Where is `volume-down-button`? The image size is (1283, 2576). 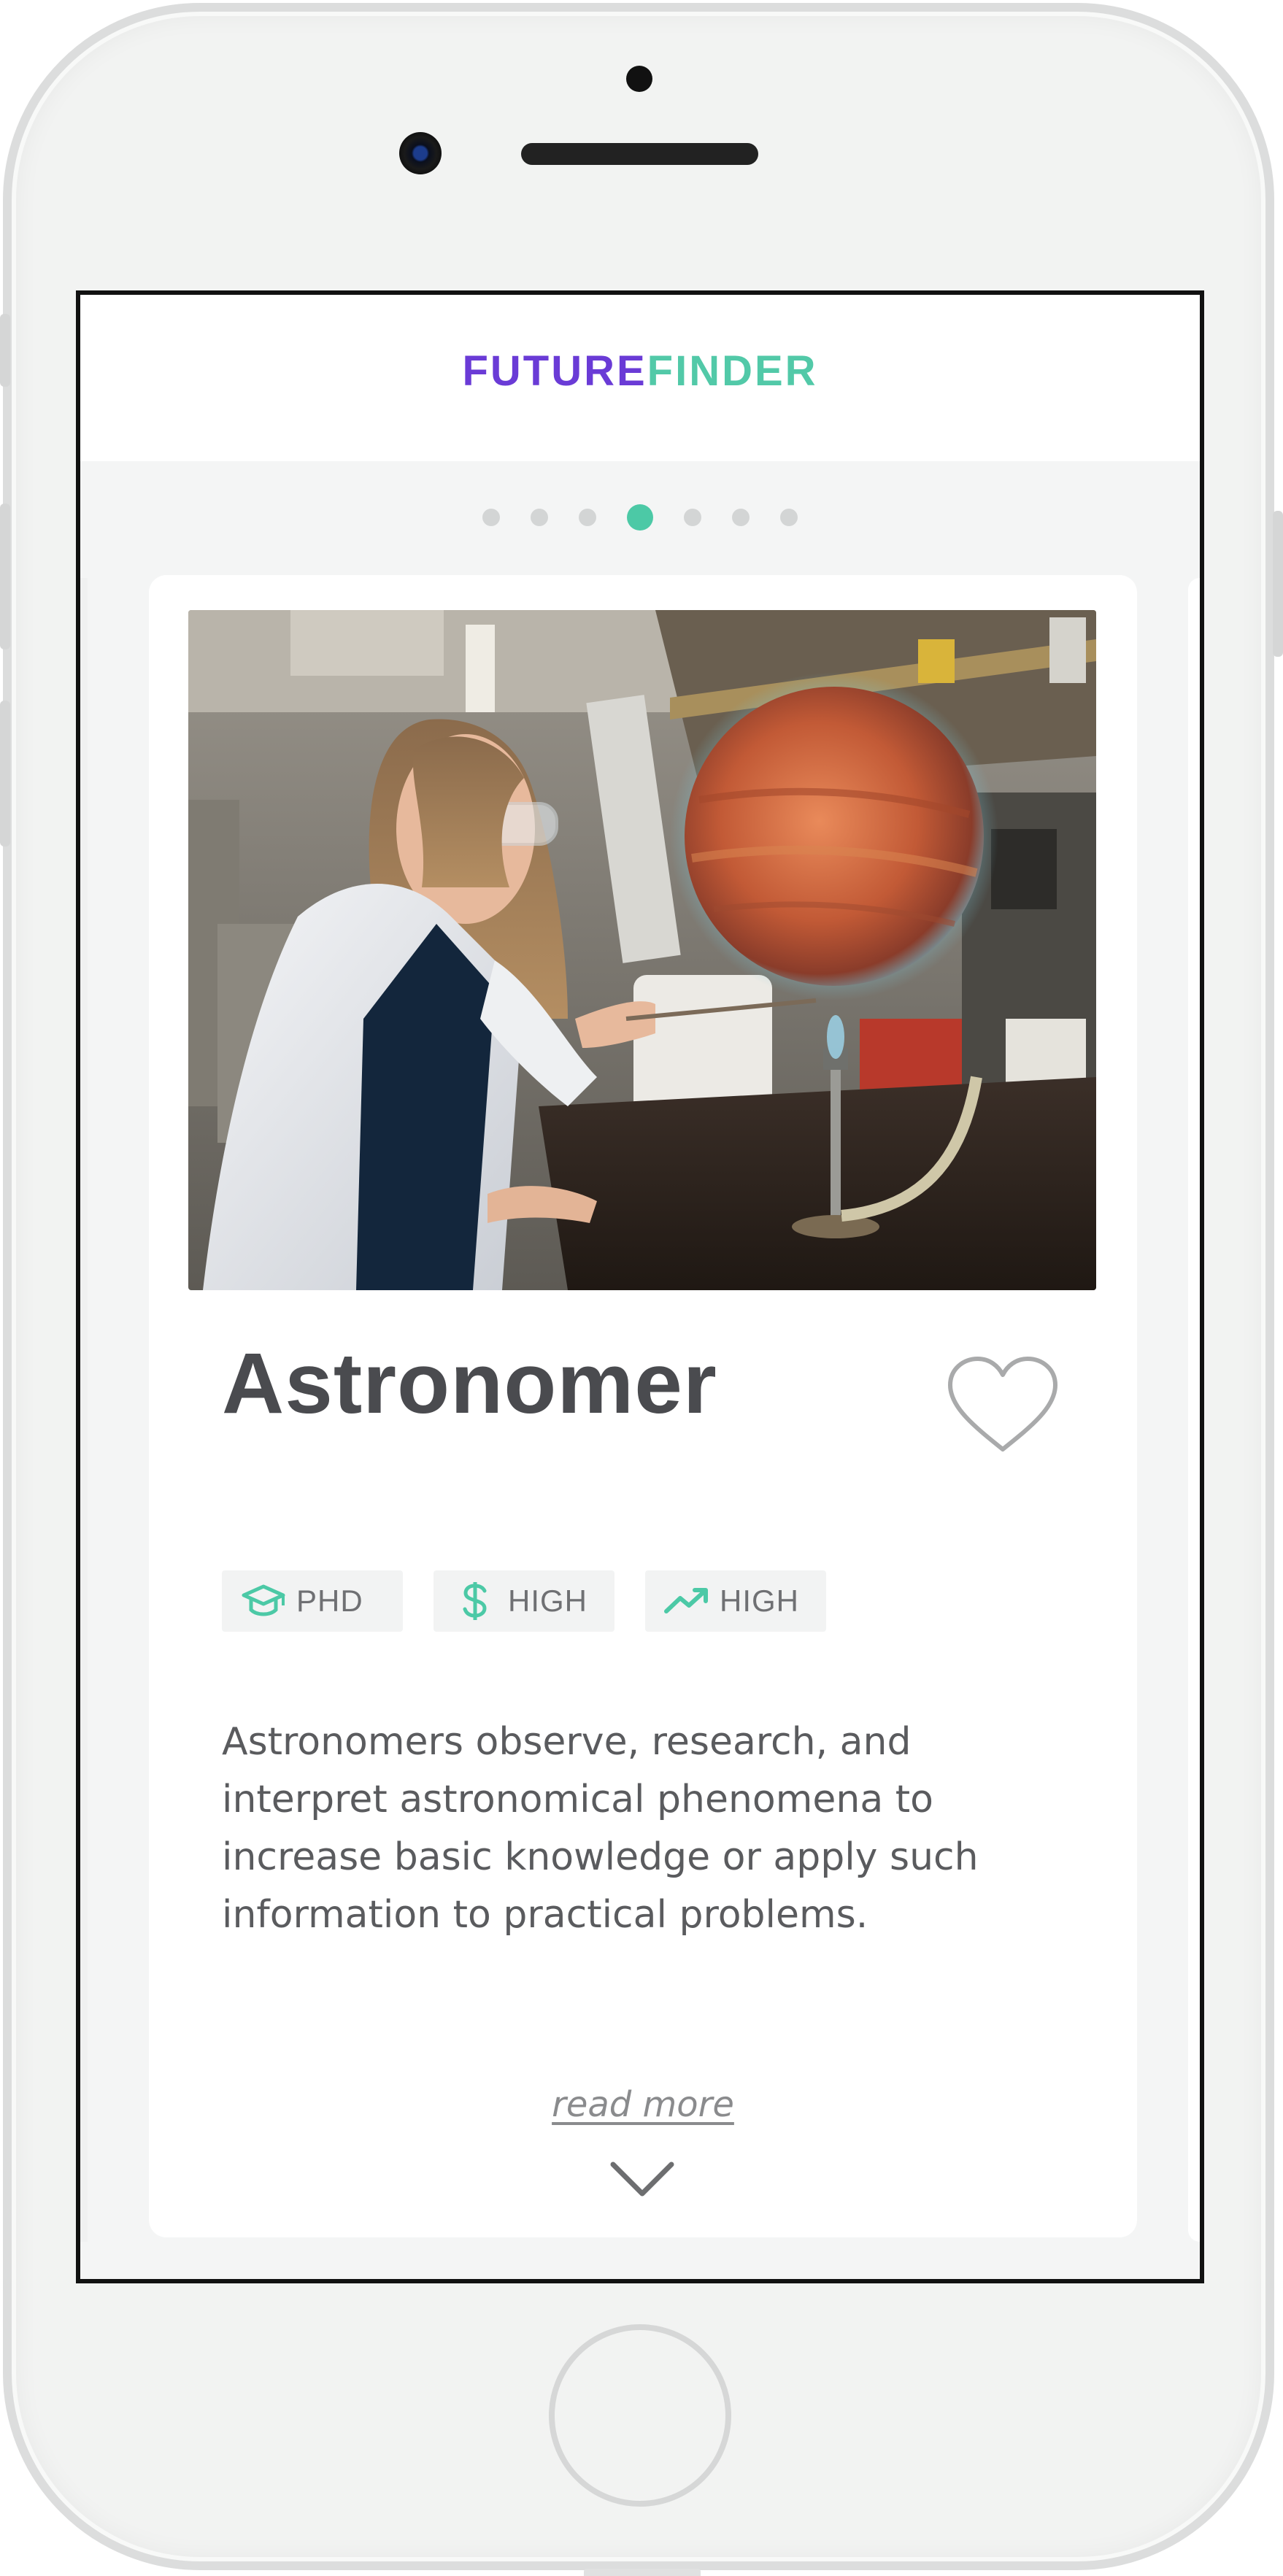
volume-down-button is located at coordinates (5, 774).